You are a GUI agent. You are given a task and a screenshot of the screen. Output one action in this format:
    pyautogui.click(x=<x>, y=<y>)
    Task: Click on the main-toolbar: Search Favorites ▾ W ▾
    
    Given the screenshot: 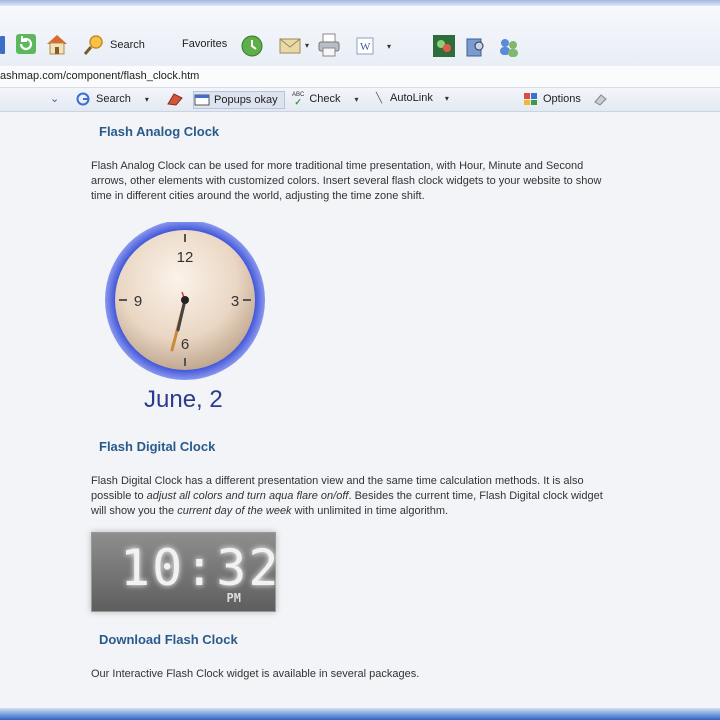 What is the action you would take?
    pyautogui.click(x=360, y=36)
    